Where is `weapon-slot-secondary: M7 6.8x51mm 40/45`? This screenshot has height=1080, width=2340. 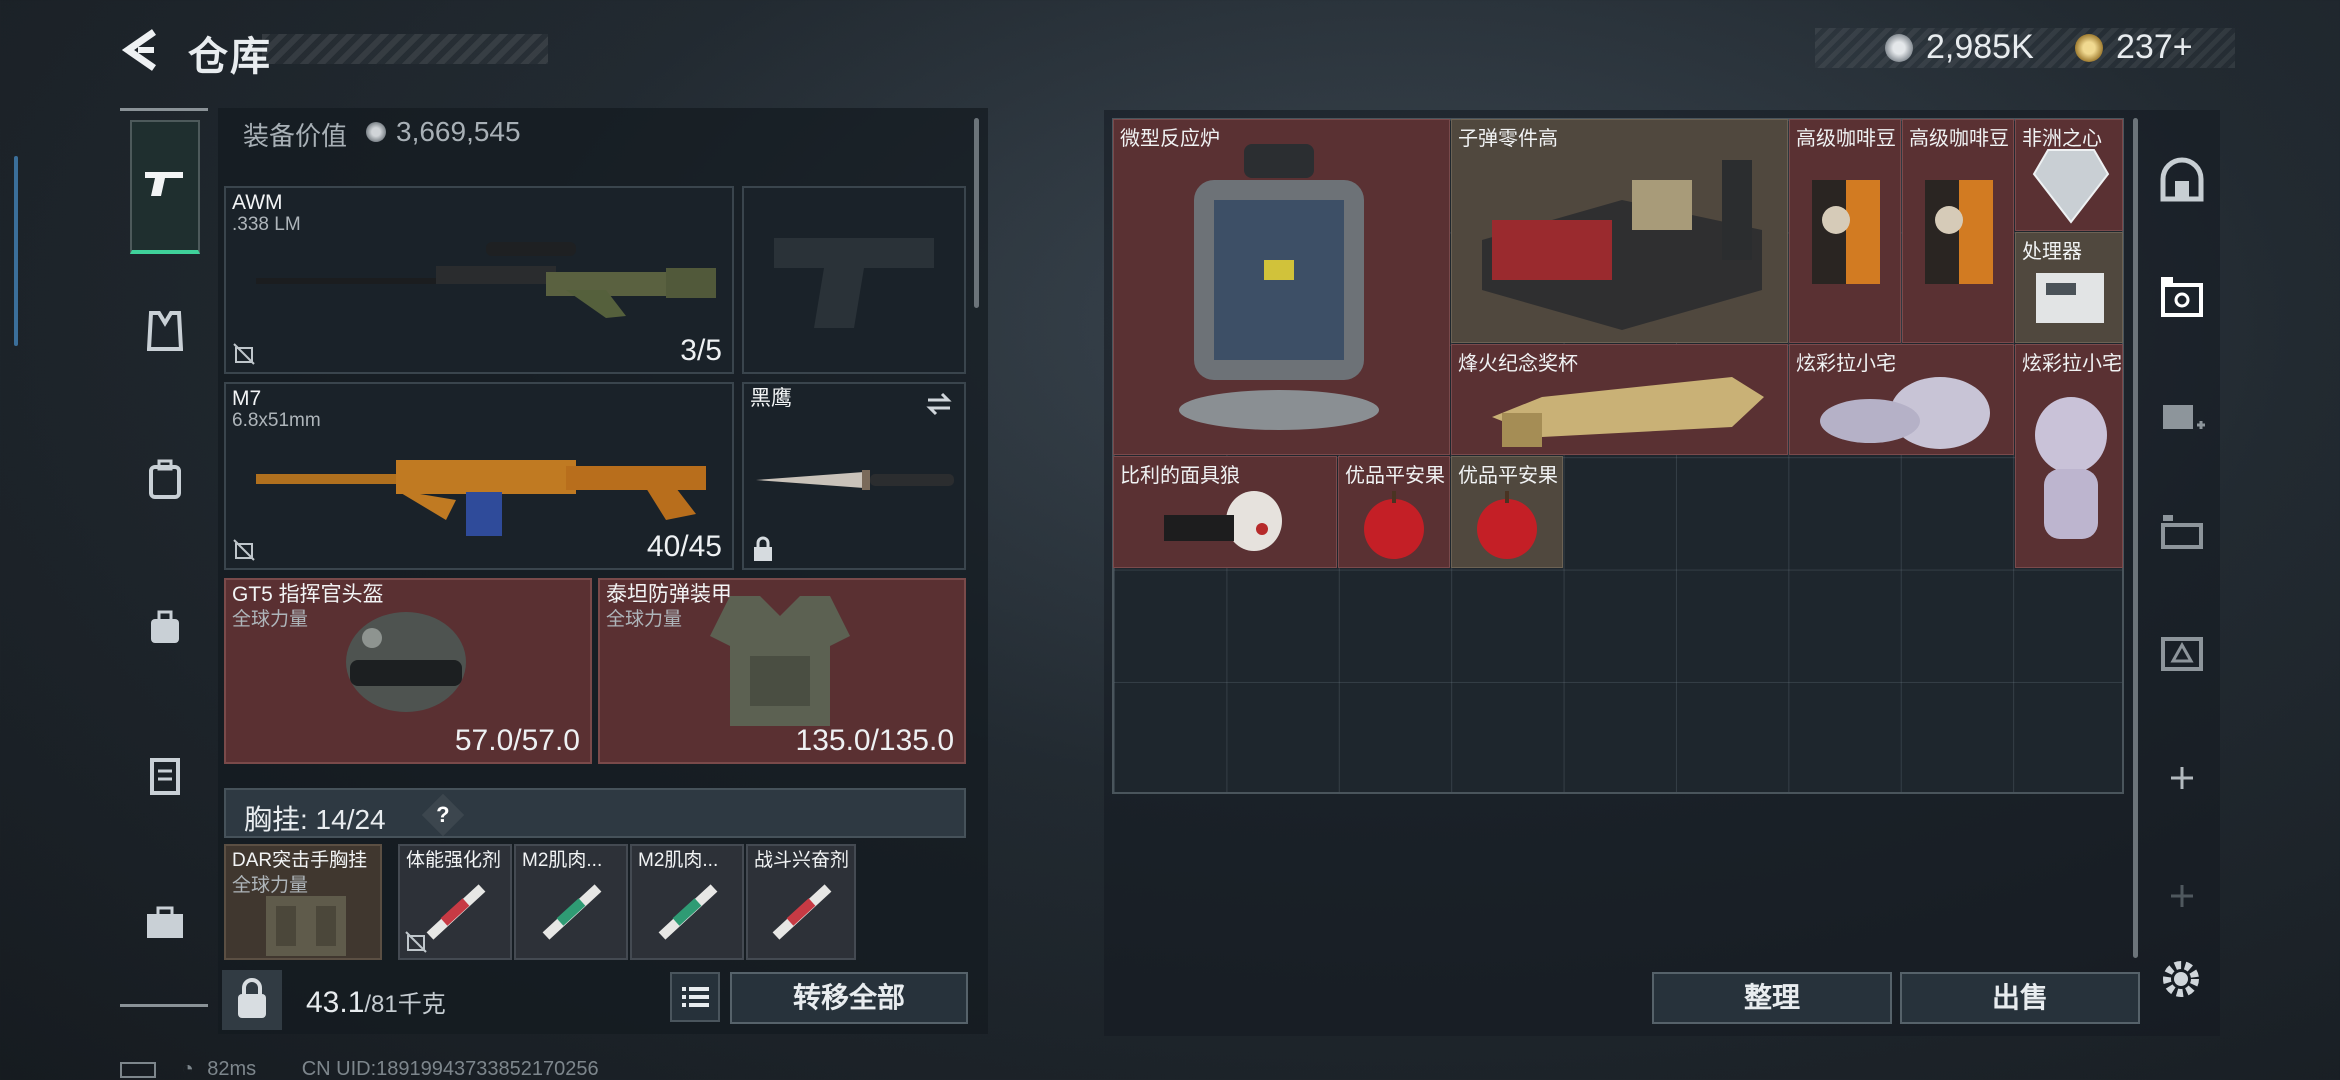
weapon-slot-secondary: M7 6.8x51mm 40/45 is located at coordinates (479, 476).